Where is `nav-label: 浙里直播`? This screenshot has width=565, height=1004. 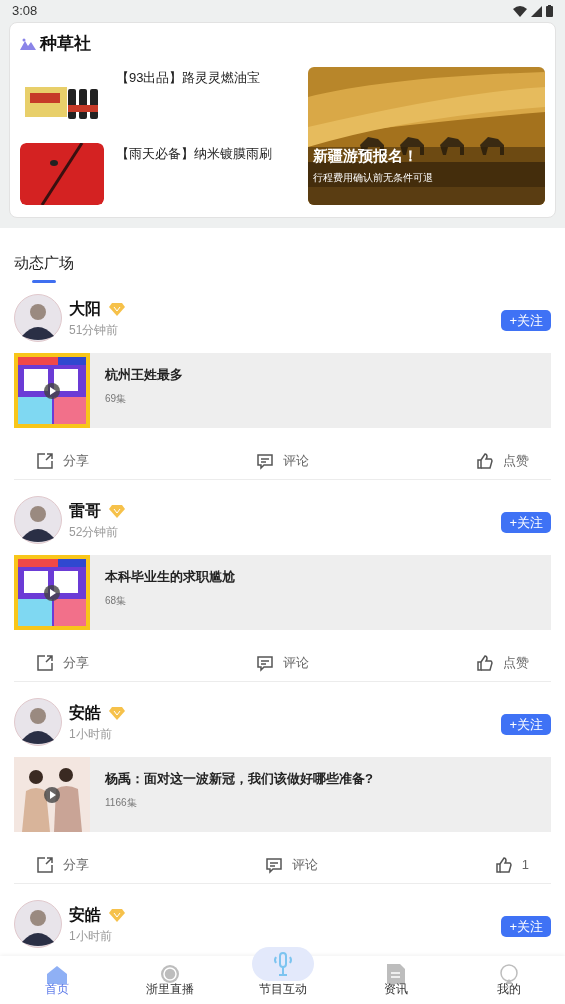
nav-label: 浙里直播 is located at coordinates (169, 989).